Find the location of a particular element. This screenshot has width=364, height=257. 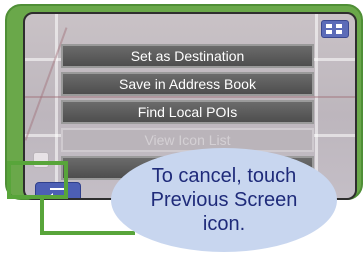

previous-screen-highlight is located at coordinates (37, 180).